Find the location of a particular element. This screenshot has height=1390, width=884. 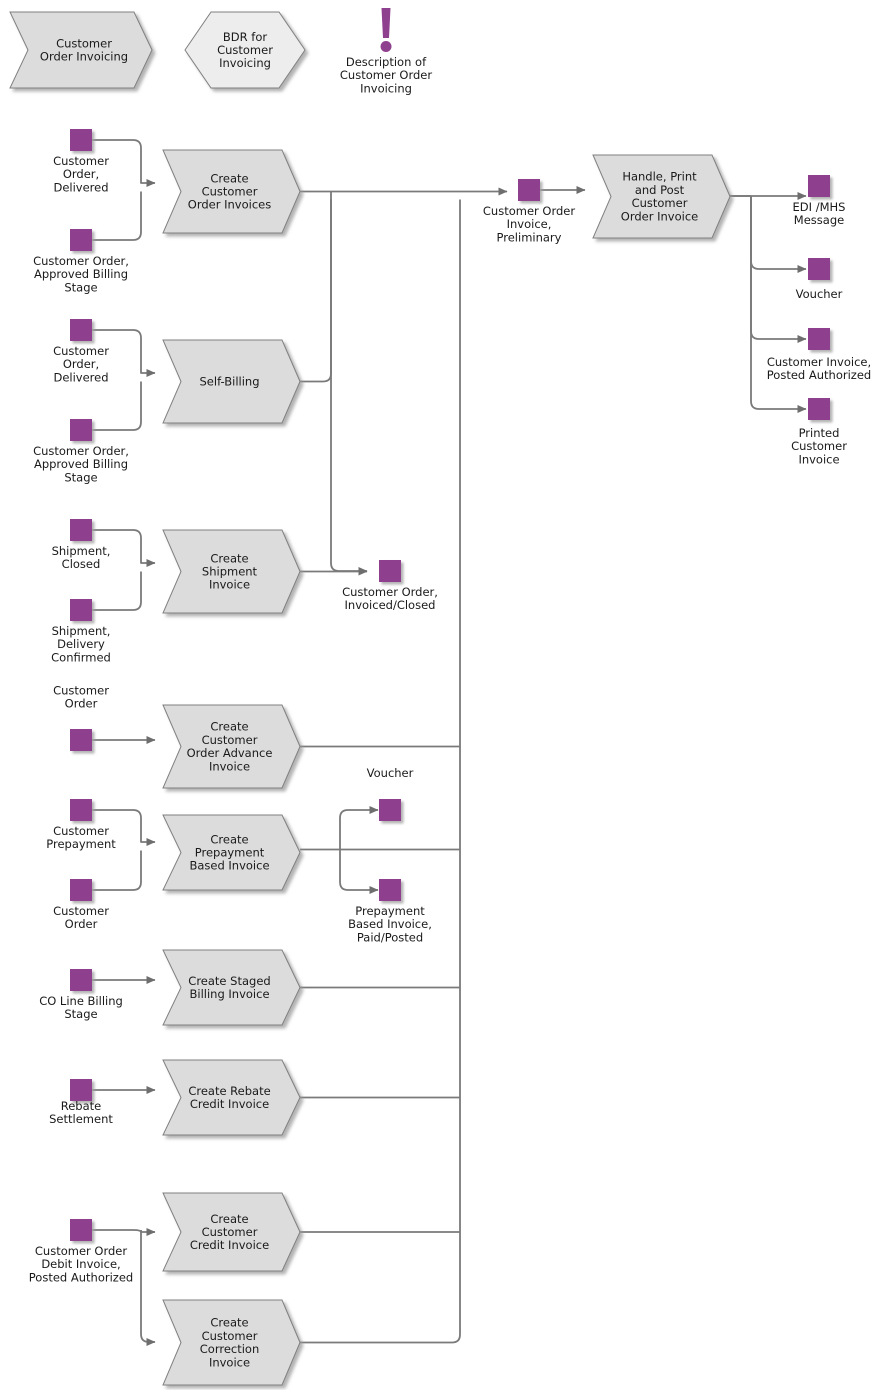

object-label-shipment-closed: Shipment, Closed is located at coordinates (81, 557).